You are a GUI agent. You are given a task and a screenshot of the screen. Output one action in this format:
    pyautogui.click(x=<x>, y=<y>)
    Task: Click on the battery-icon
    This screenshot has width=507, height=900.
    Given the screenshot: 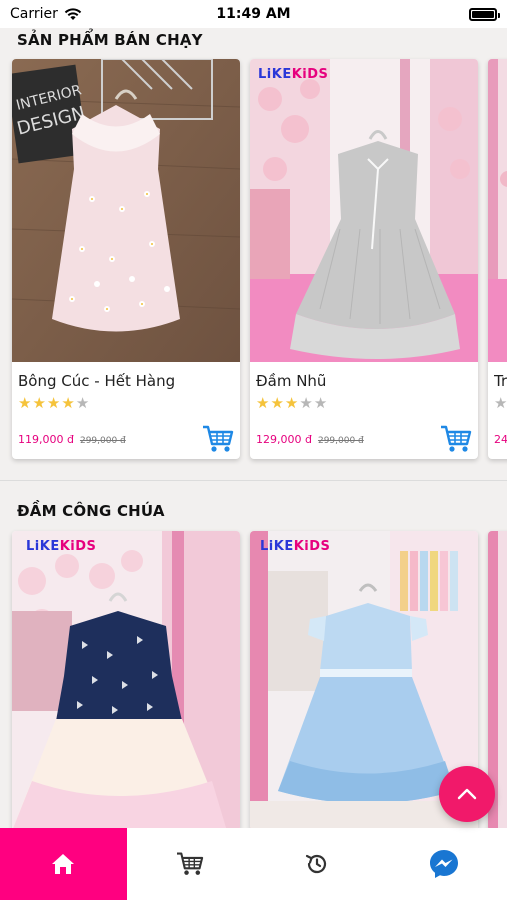 What is the action you would take?
    pyautogui.click(x=484, y=14)
    